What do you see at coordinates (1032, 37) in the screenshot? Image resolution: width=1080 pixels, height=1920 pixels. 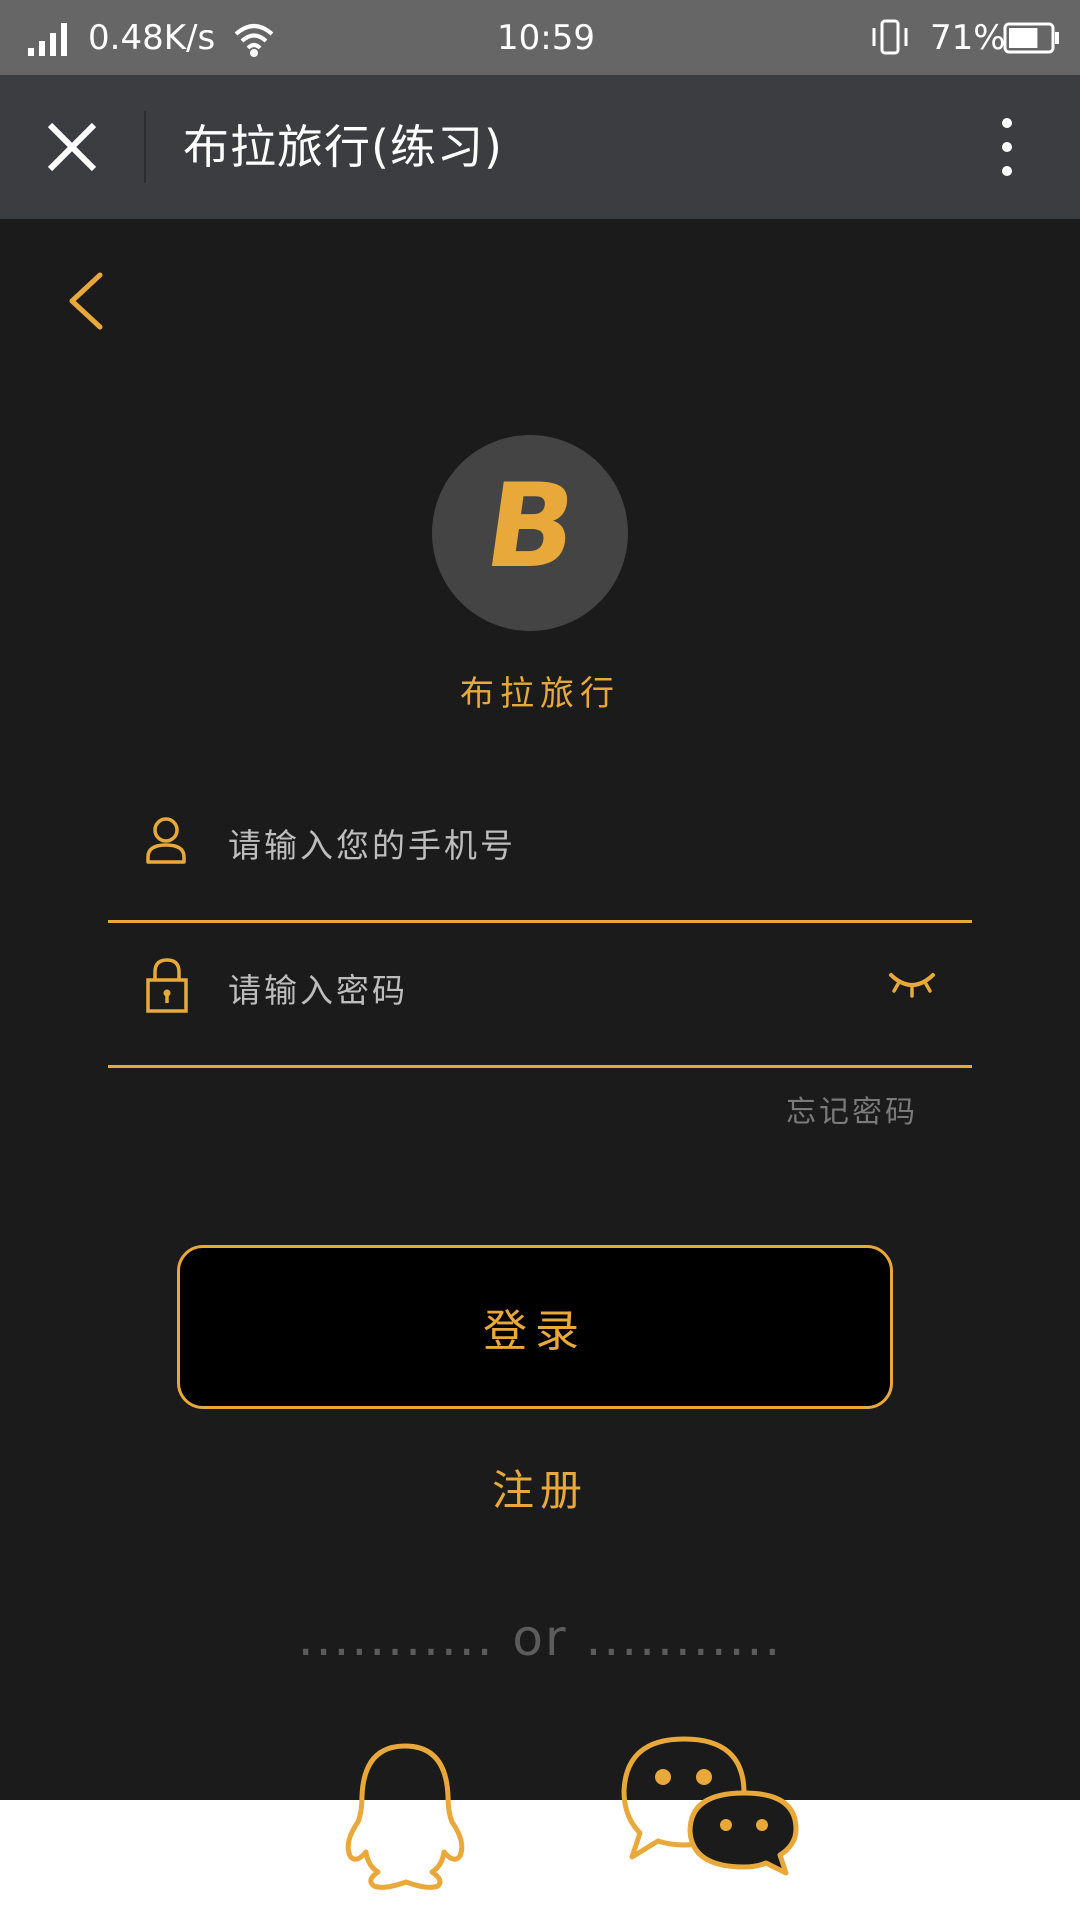 I see `battery-icon` at bounding box center [1032, 37].